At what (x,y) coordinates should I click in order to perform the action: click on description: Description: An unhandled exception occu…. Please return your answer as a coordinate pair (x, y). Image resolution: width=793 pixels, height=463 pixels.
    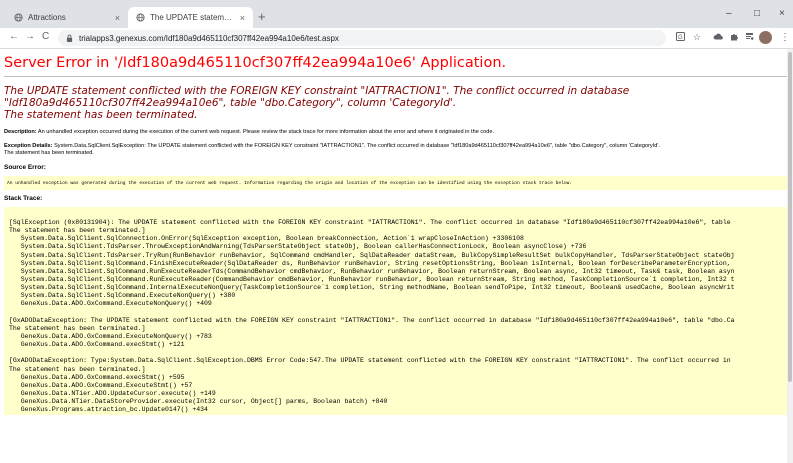
    Looking at the image, I should click on (249, 132).